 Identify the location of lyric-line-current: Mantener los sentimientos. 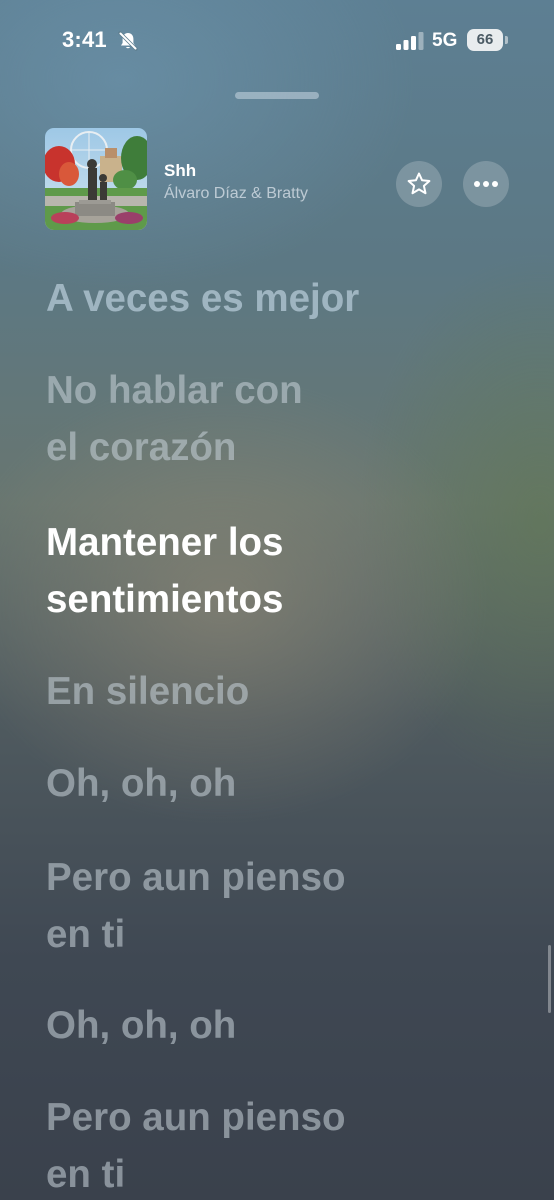
(164, 571).